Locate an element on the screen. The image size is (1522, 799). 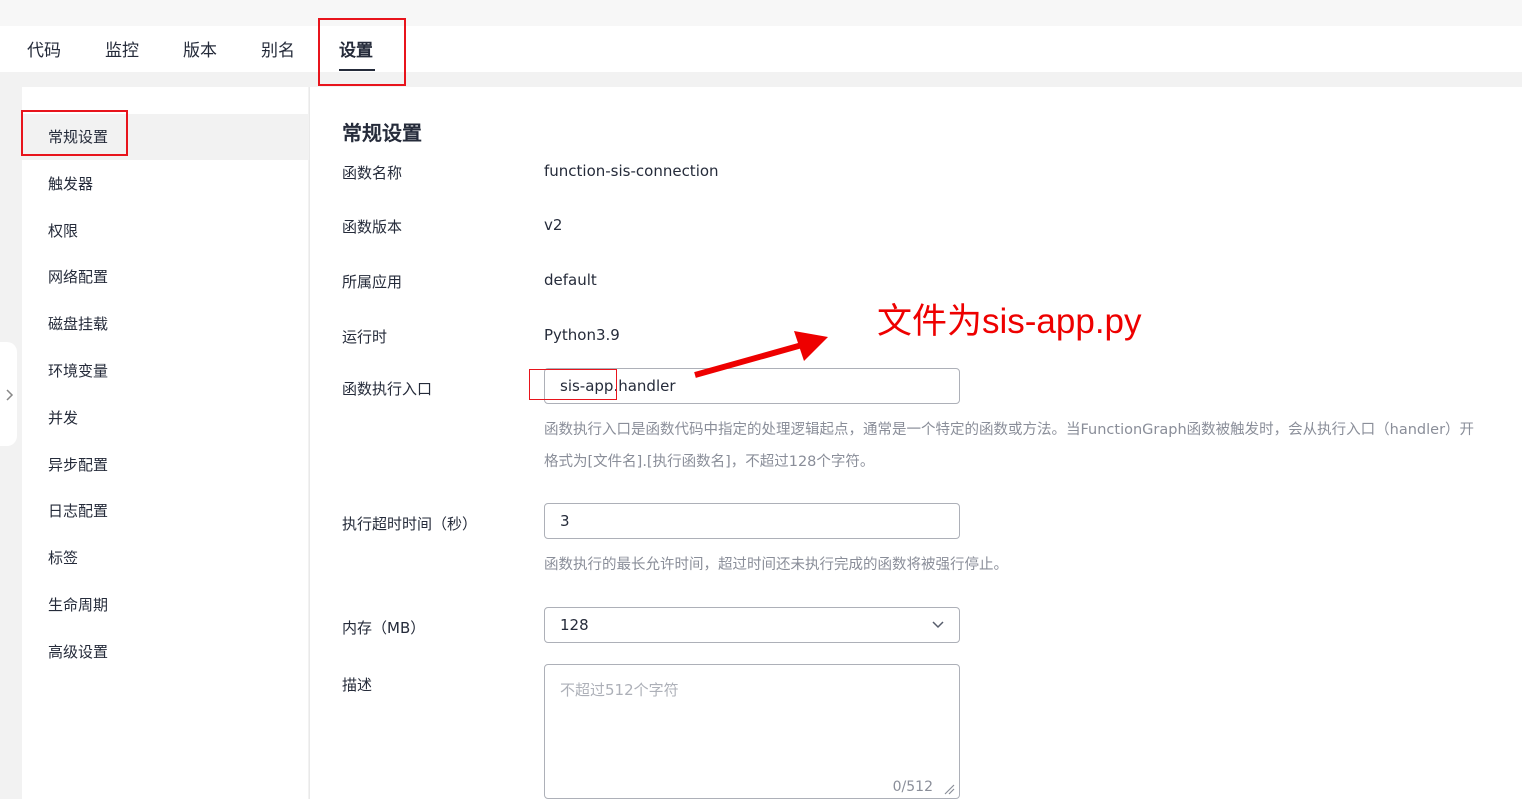
annotation-arrow-icon is located at coordinates (761, 354).